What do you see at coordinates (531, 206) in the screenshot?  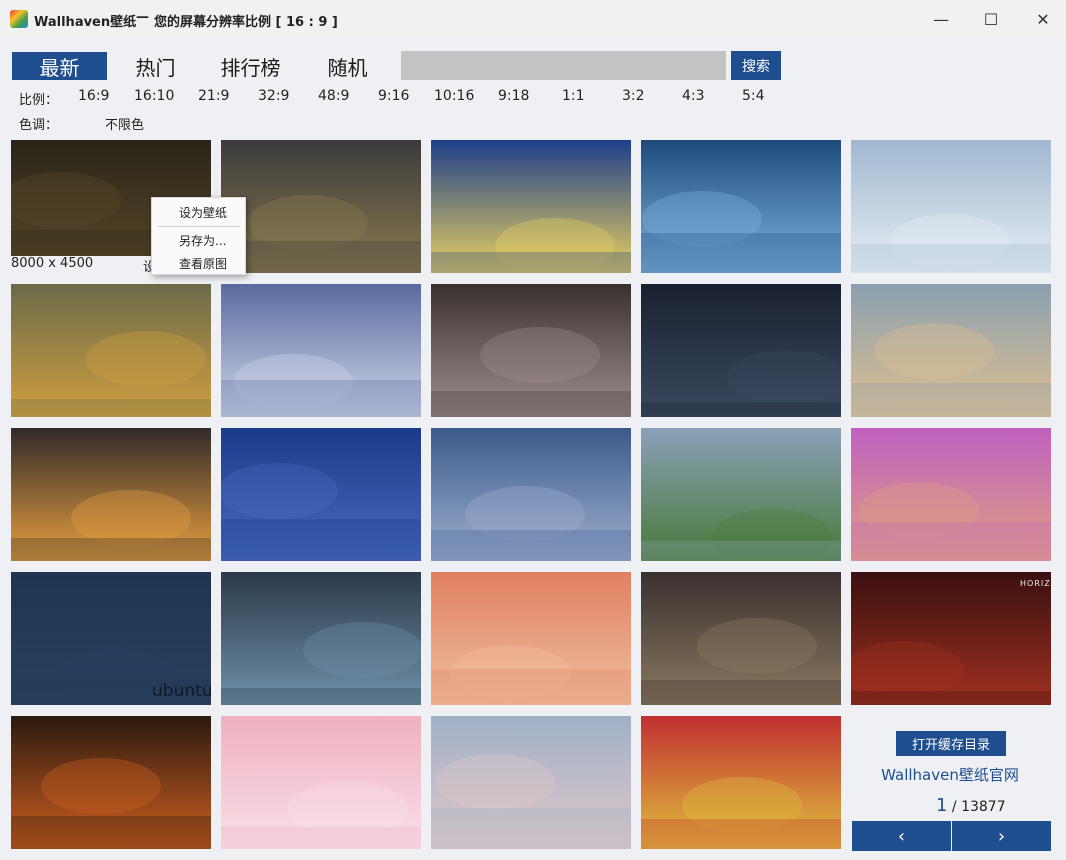 I see `thumbnail-starry-wave` at bounding box center [531, 206].